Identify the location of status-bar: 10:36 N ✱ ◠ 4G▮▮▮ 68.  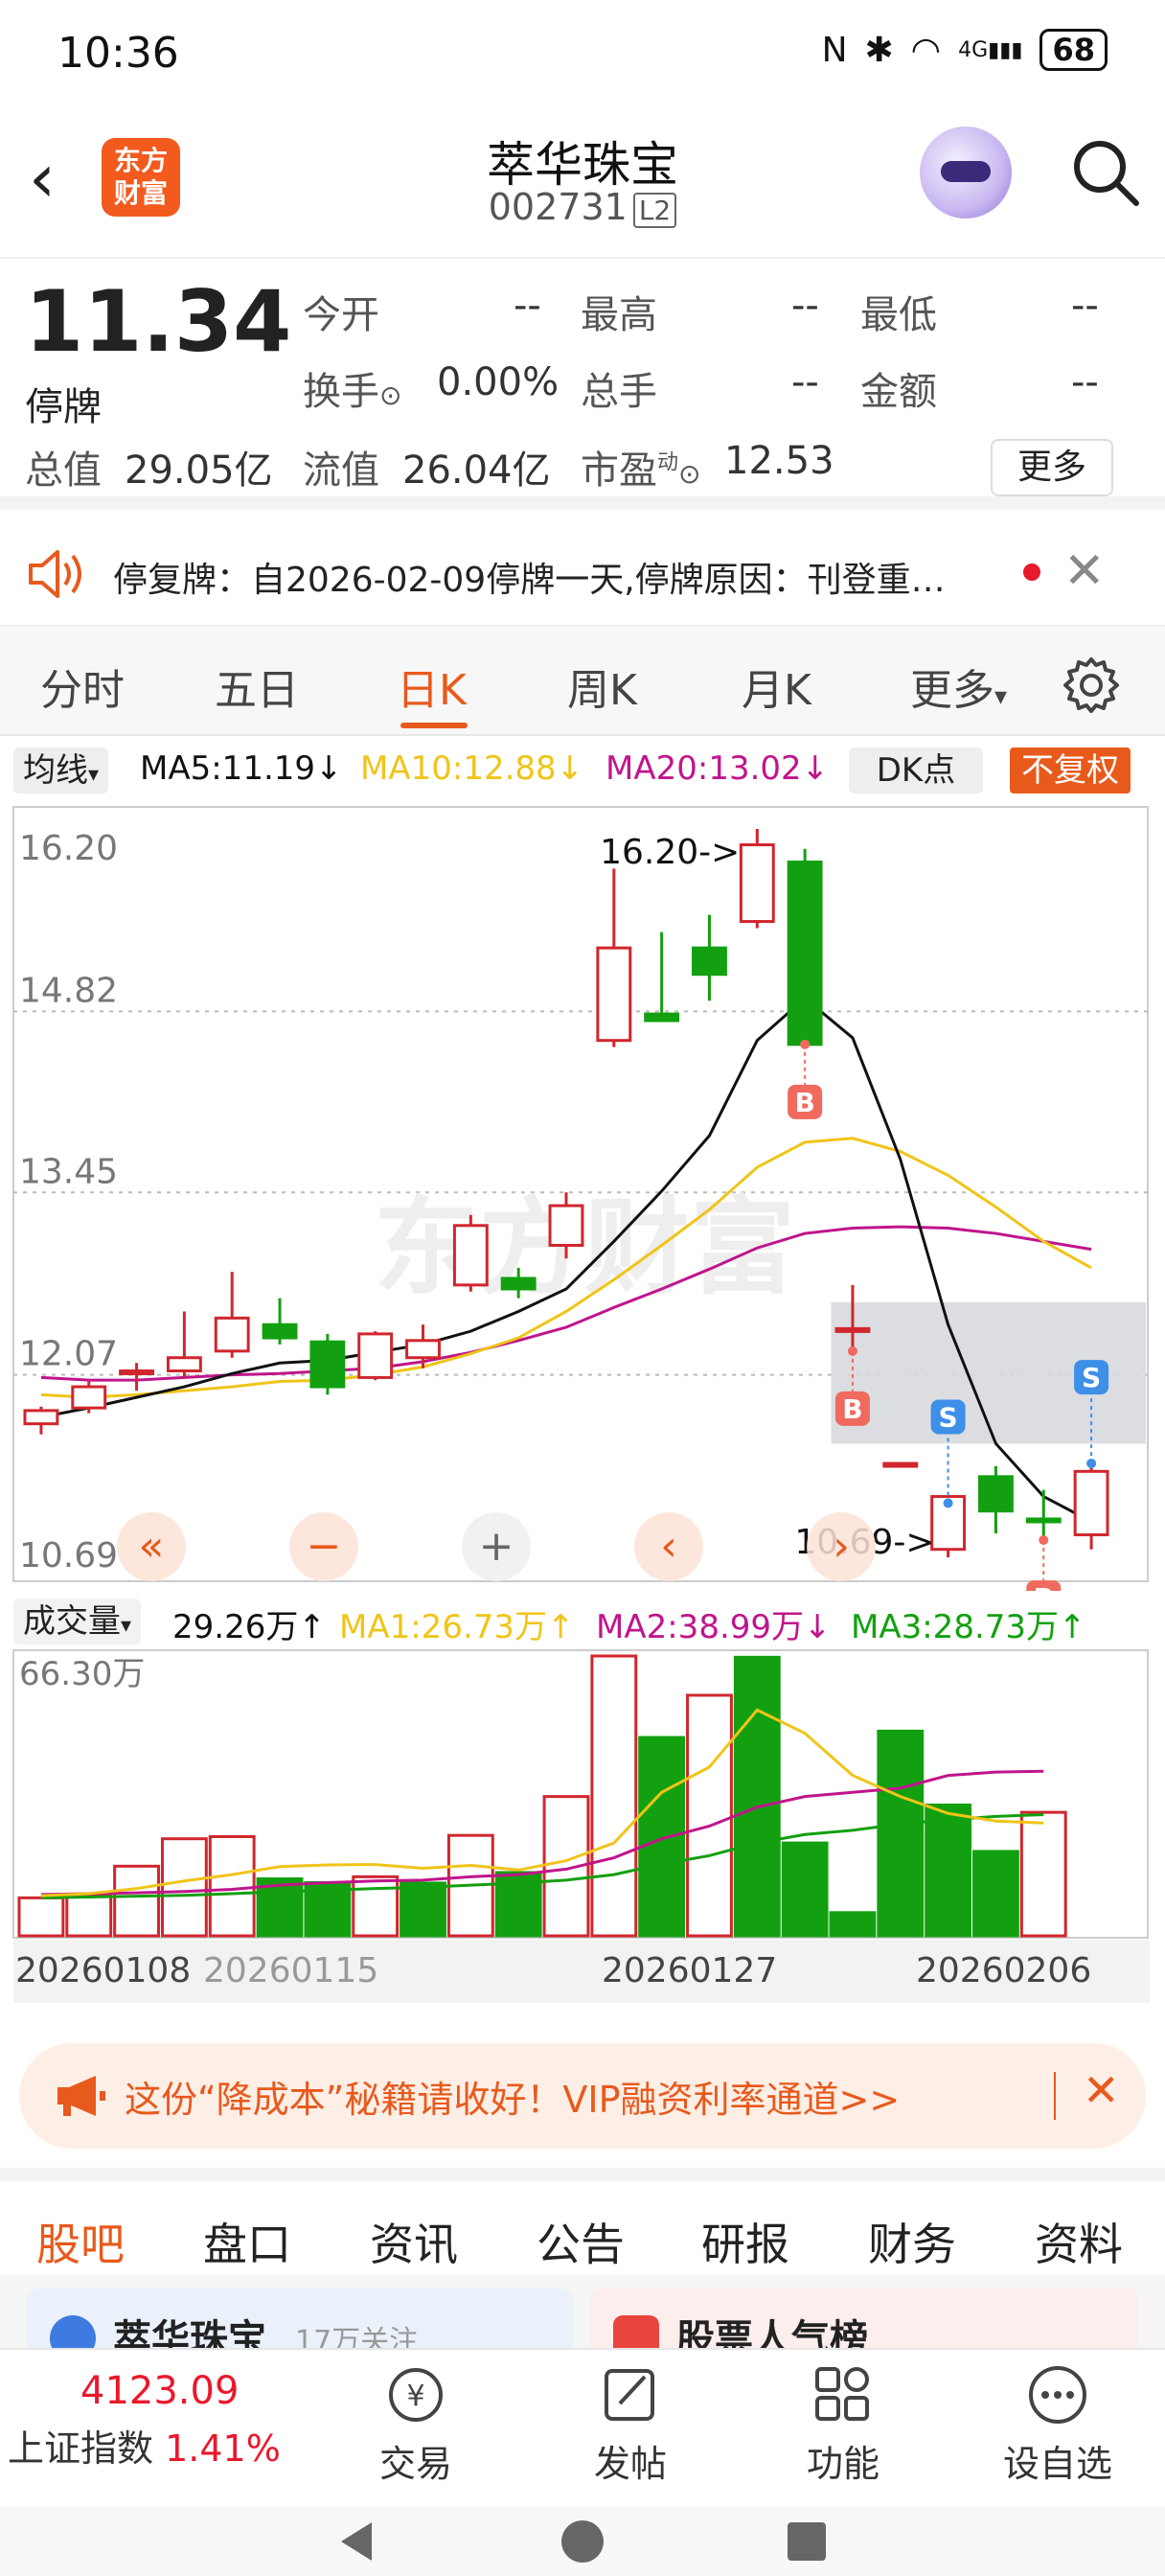
(582, 52).